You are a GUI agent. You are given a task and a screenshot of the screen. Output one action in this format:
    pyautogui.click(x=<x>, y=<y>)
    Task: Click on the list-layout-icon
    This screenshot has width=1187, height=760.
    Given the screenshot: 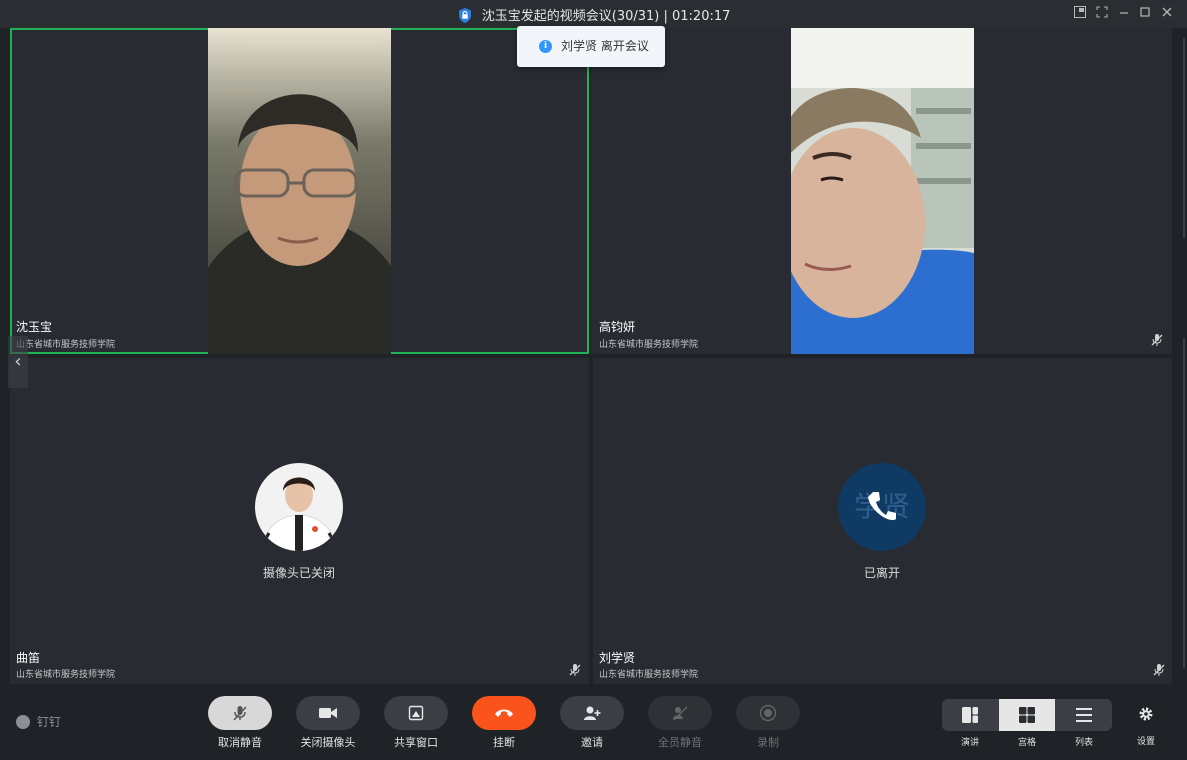 What is the action you would take?
    pyautogui.click(x=1084, y=715)
    